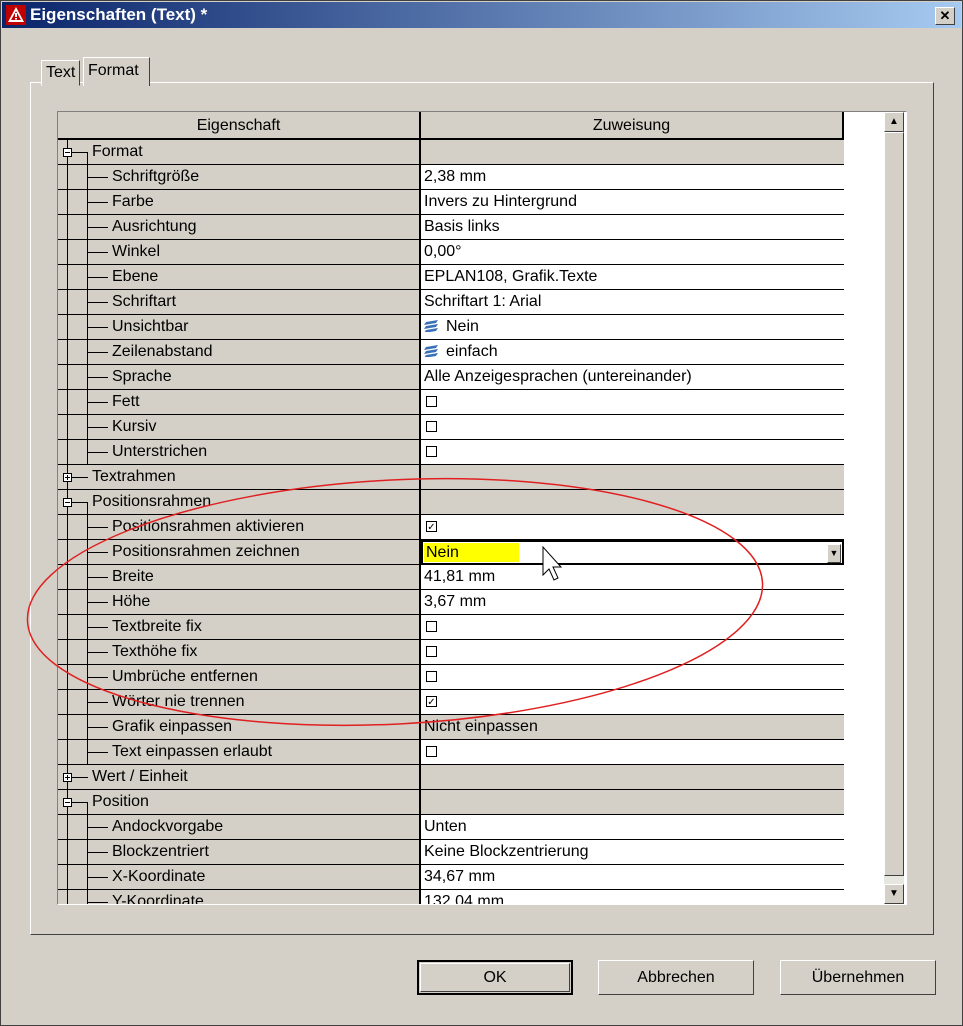  I want to click on property-value-cell: Nein, so click(632, 327).